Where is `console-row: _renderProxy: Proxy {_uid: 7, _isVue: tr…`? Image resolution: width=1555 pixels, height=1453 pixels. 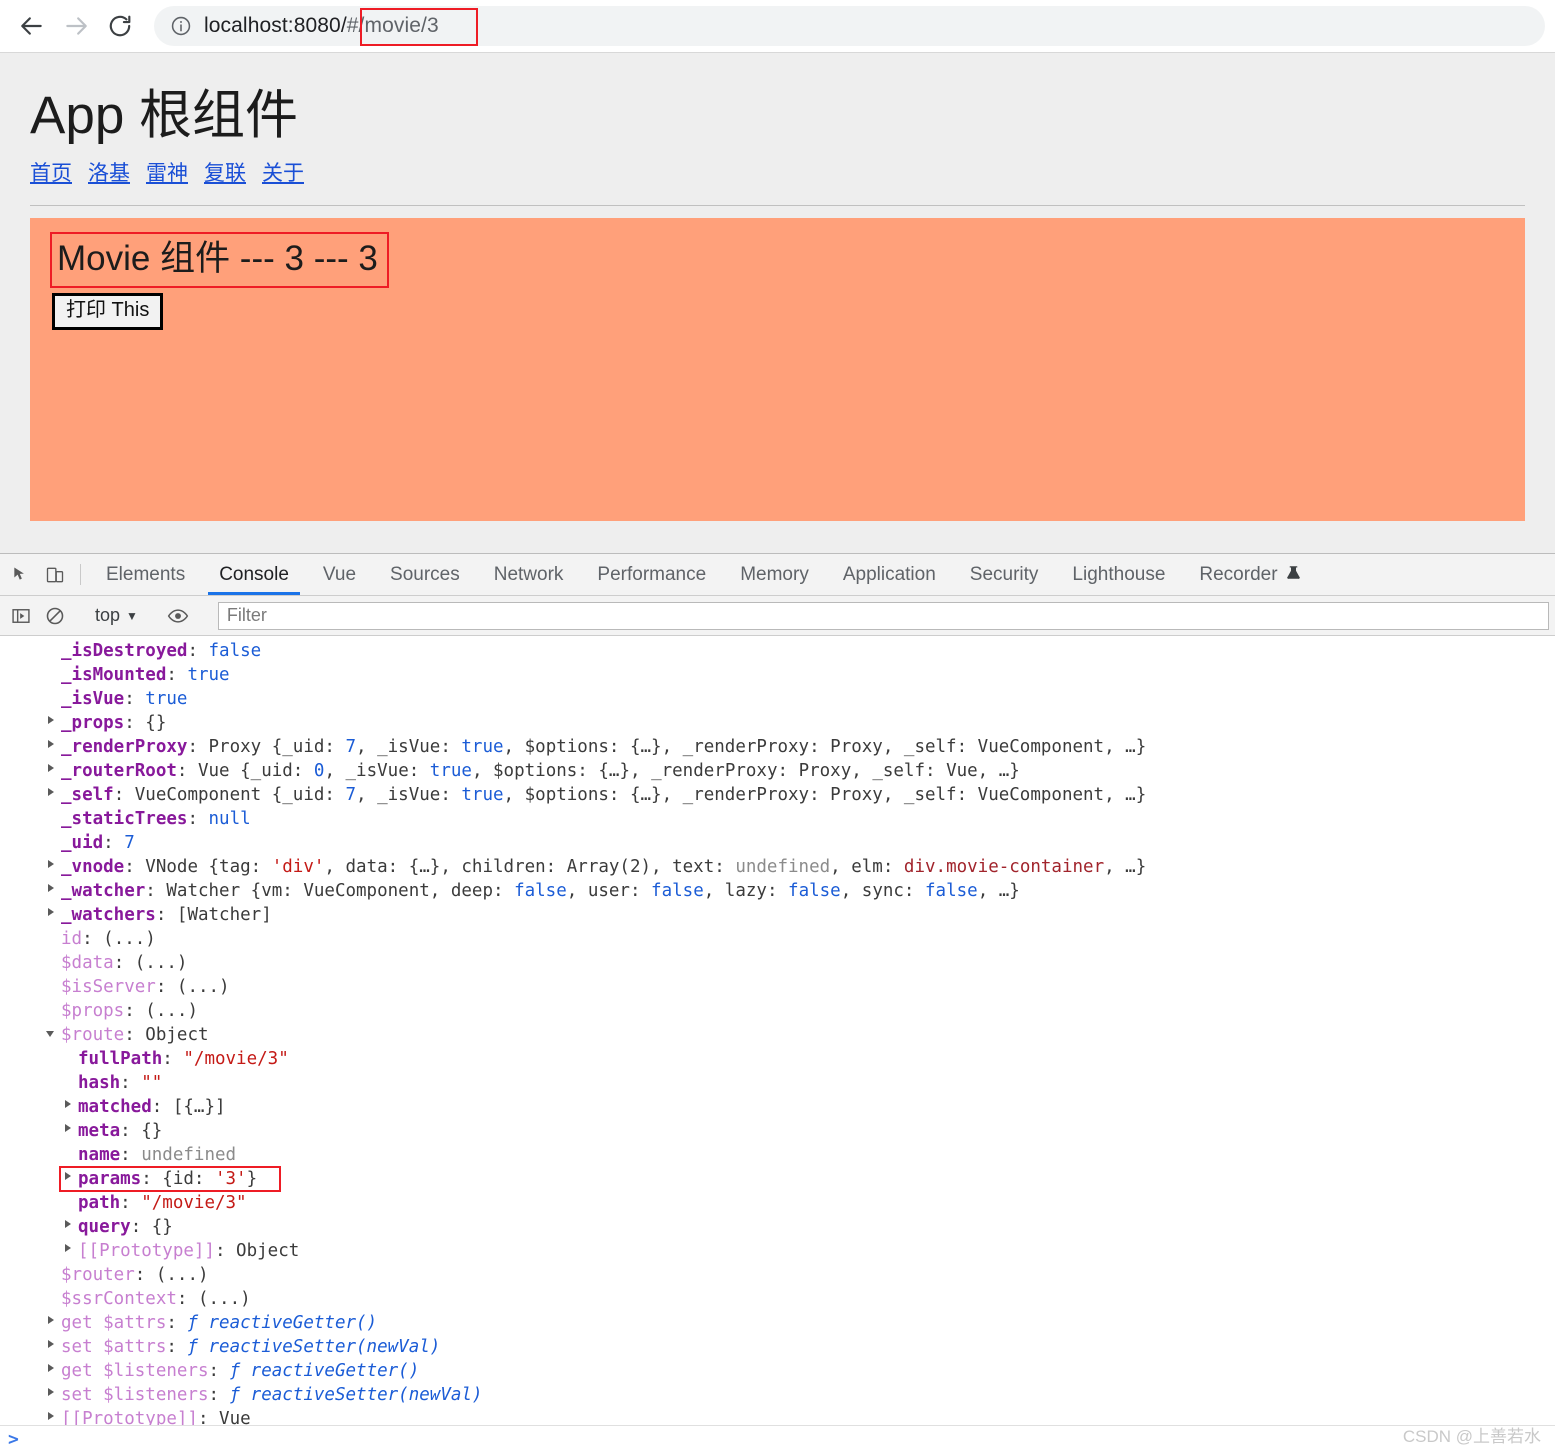
console-row: _renderProxy: Proxy {_uid: 7, _isVue: tr… is located at coordinates (777, 747).